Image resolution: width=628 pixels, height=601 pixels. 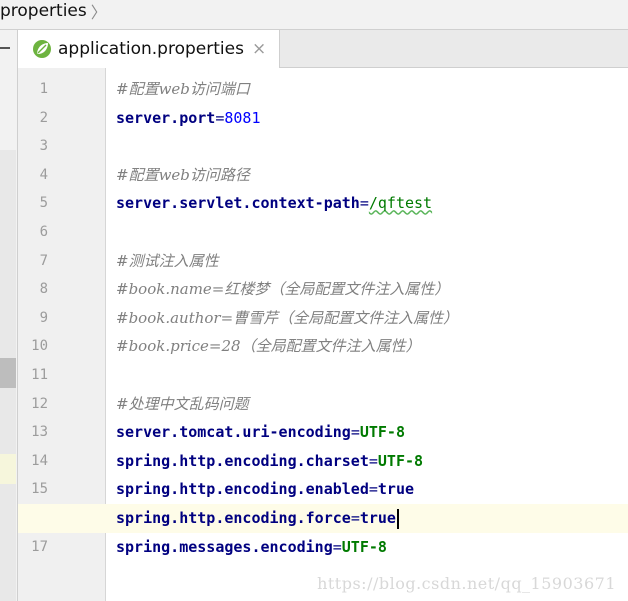 I want to click on code-line: #处理中文乱码问题, so click(x=182, y=404).